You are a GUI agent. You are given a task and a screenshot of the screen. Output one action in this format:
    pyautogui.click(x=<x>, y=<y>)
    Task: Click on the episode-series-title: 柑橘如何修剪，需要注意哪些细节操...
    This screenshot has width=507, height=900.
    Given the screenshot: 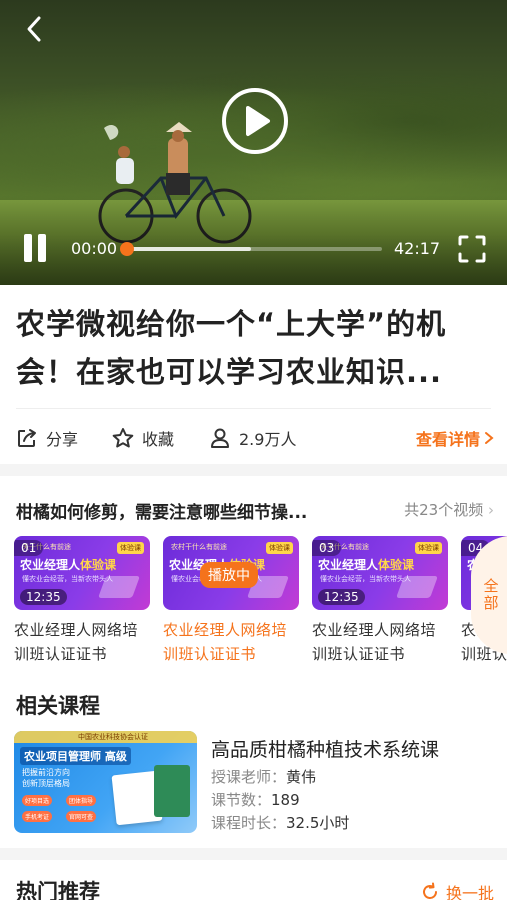 What is the action you would take?
    pyautogui.click(x=162, y=513)
    